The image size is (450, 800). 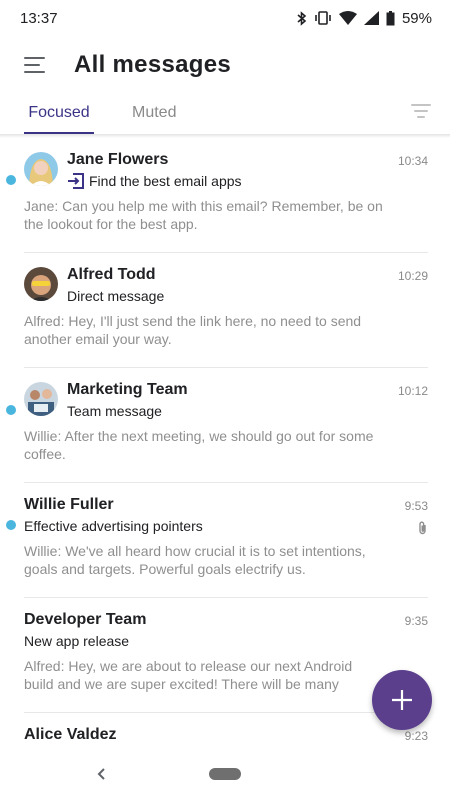 What do you see at coordinates (85, 619) in the screenshot?
I see `message-sender: Developer Team` at bounding box center [85, 619].